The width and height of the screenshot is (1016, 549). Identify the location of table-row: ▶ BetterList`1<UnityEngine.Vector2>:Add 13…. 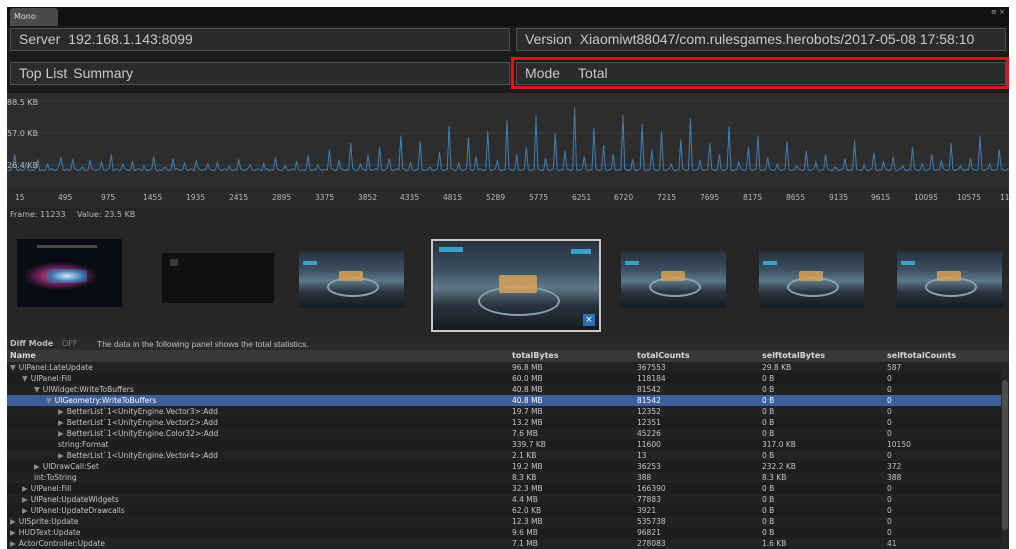
(508, 422).